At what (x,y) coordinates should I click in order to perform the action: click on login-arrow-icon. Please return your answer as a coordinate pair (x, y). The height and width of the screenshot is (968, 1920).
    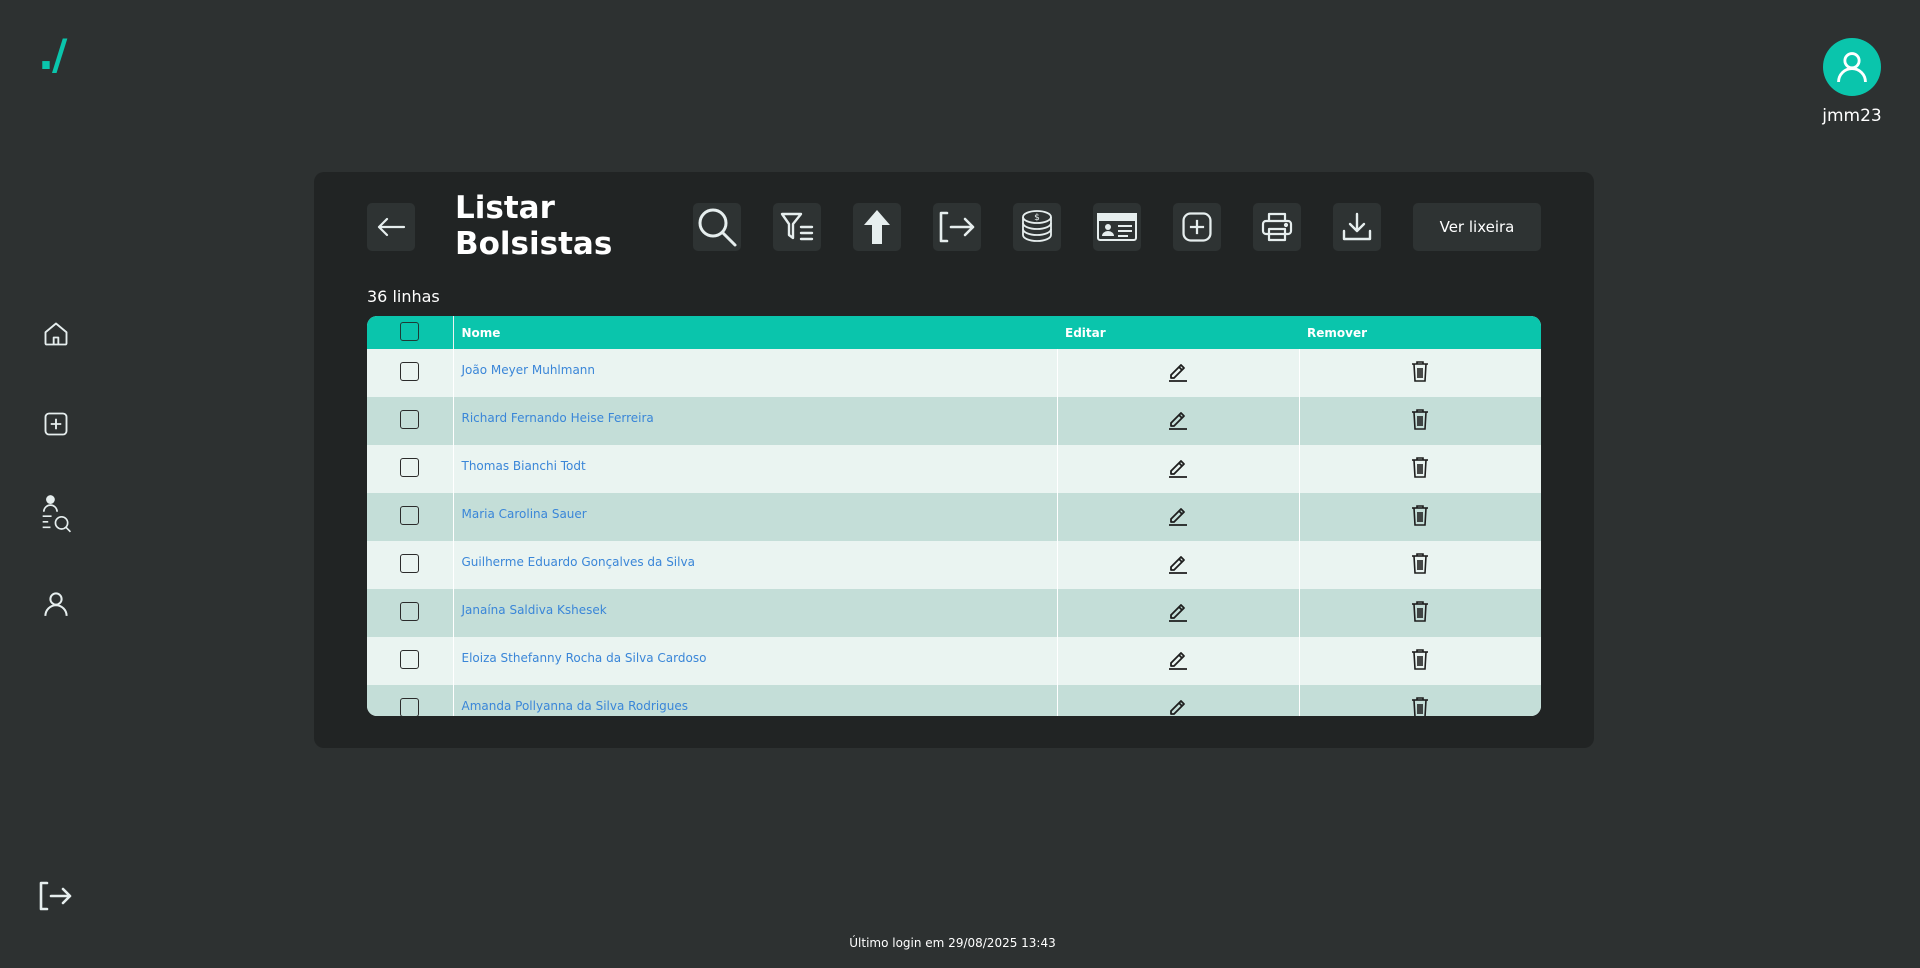
    Looking at the image, I should click on (957, 227).